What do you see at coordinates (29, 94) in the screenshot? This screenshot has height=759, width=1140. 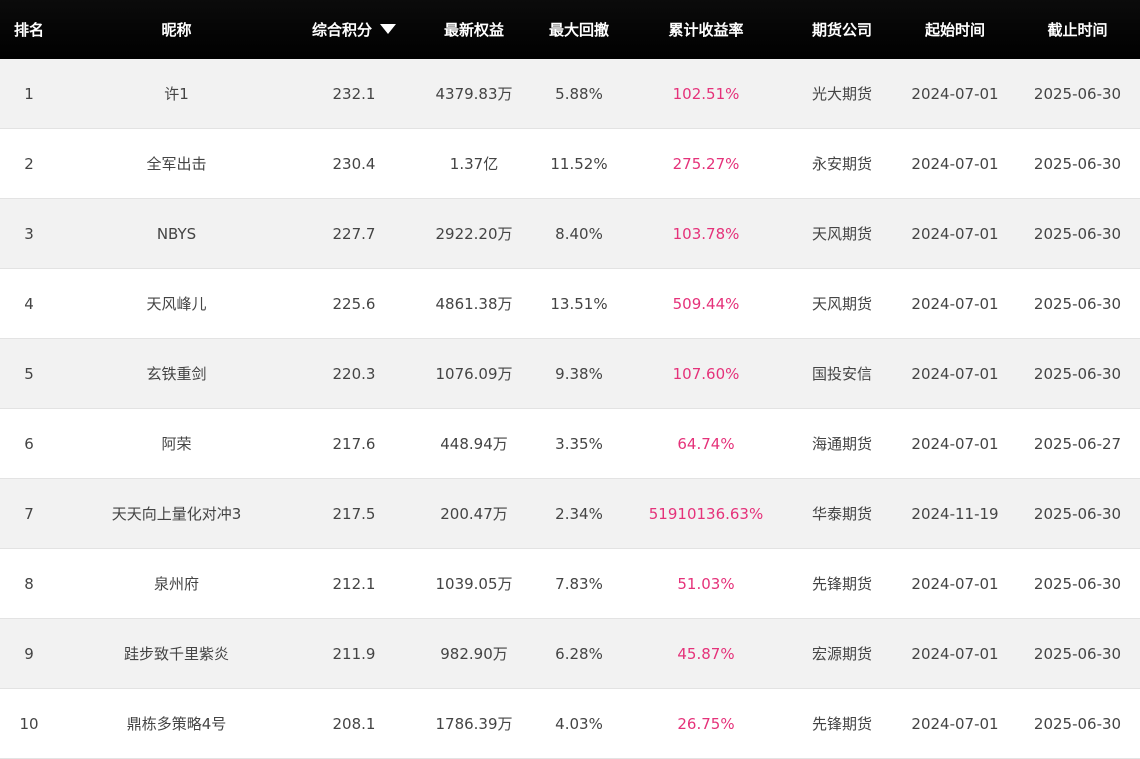 I see `cell-rank: 1` at bounding box center [29, 94].